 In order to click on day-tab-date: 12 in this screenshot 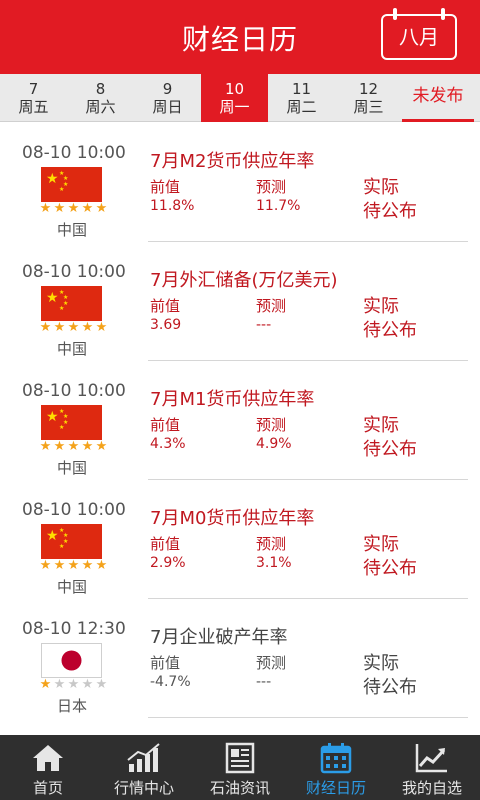, I will do `click(368, 89)`.